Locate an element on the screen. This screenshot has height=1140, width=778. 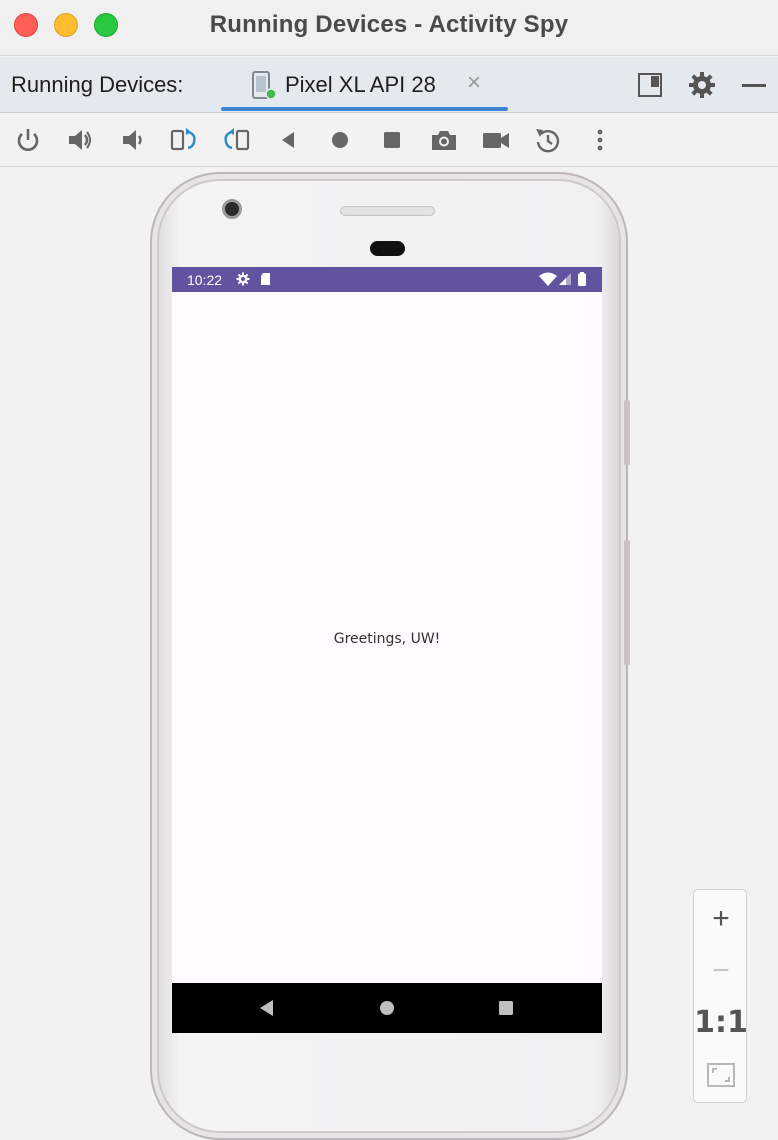
gear-icon is located at coordinates (702, 85).